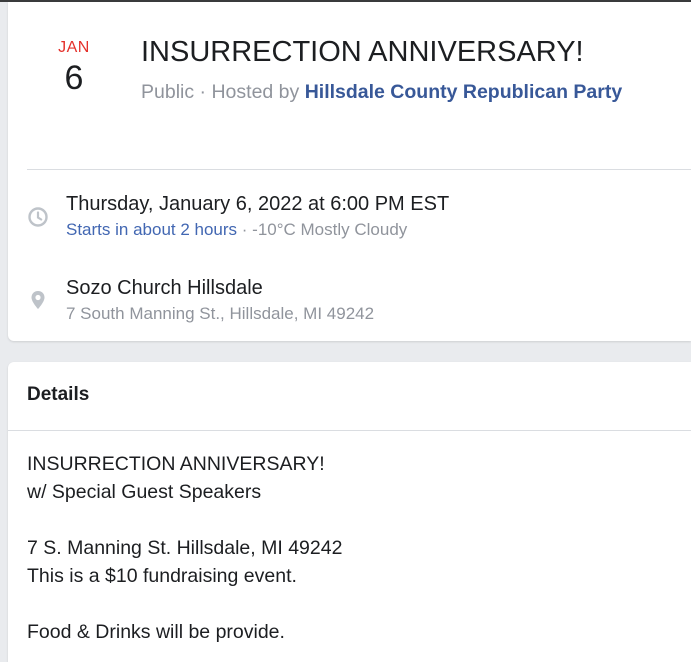 Image resolution: width=691 pixels, height=662 pixels. I want to click on details-divider, so click(349, 430).